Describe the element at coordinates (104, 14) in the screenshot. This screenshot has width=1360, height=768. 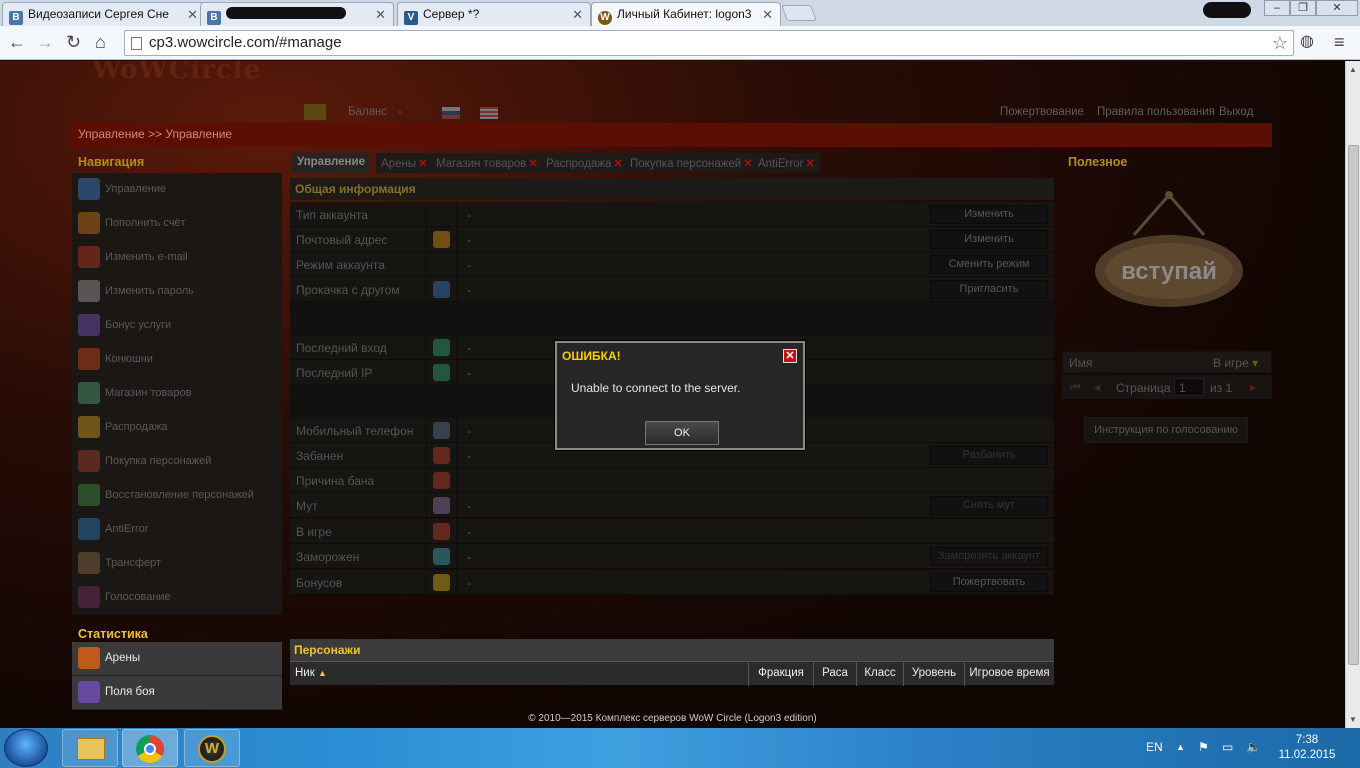
I see `browser-tab: B Видеозаписи Сергея Сне ✕` at that location.